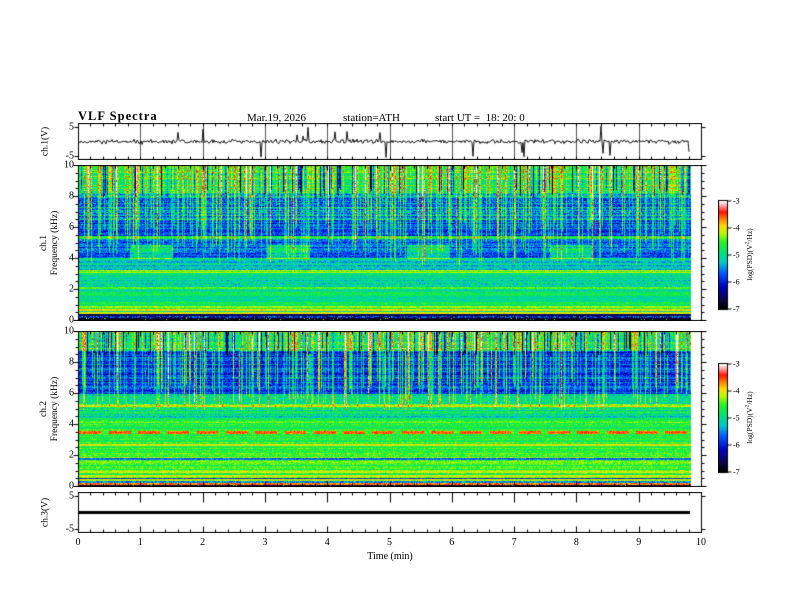 This screenshot has width=792, height=612. What do you see at coordinates (747, 406) in the screenshot?
I see `colorbar2-label-sup: 2` at bounding box center [747, 406].